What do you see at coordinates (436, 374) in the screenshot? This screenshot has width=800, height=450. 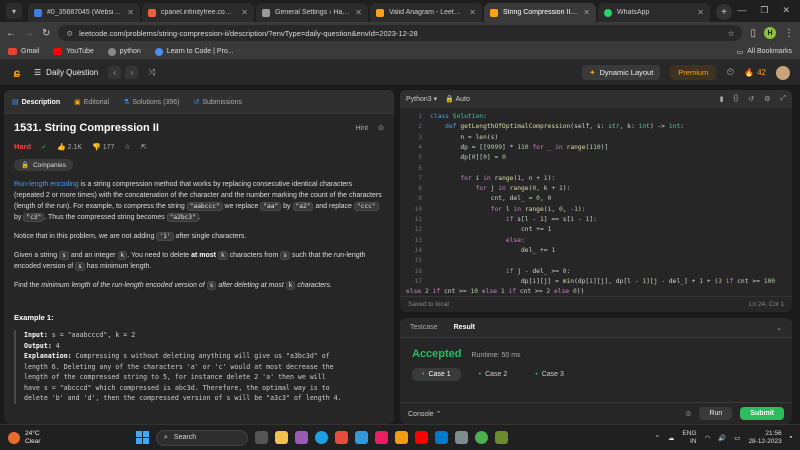 I see `case-tab: • Case 1` at bounding box center [436, 374].